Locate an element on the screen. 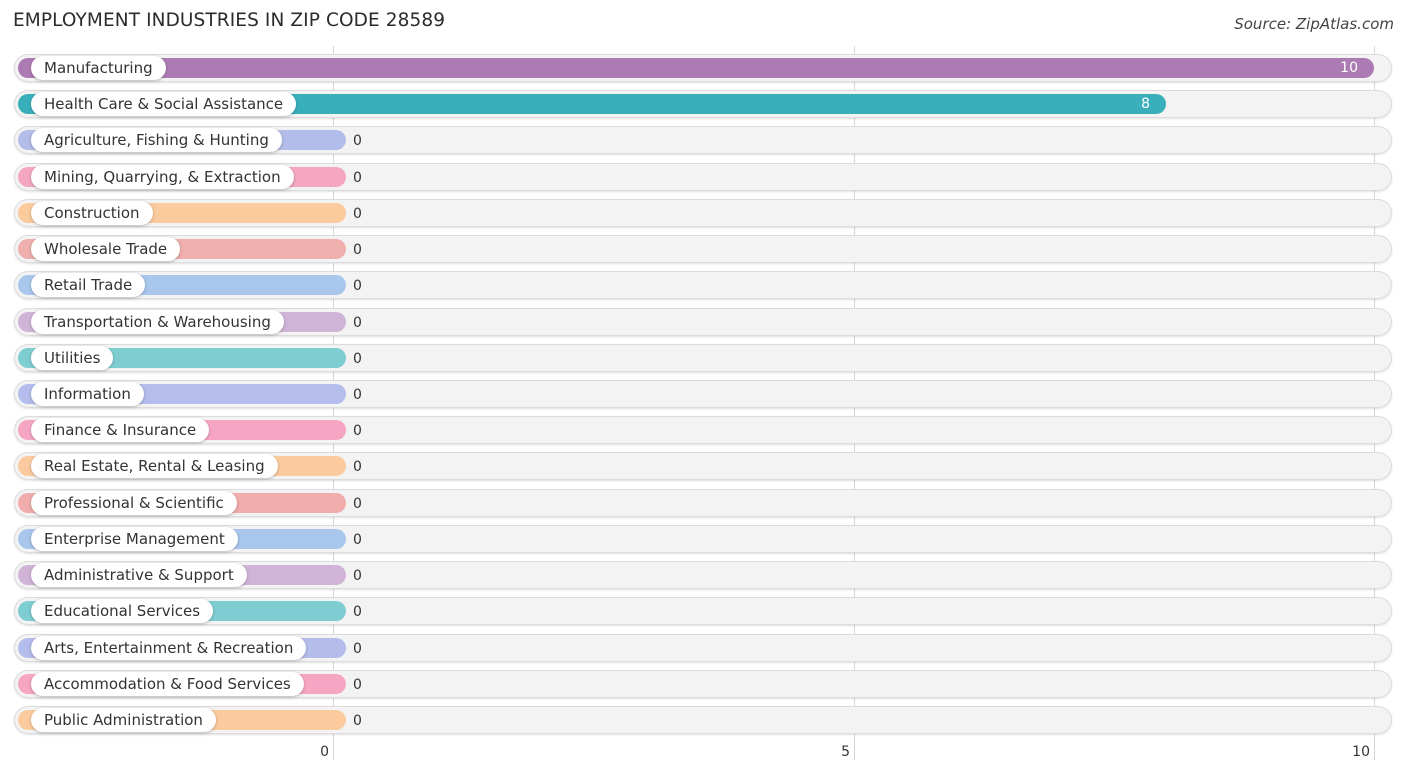  category-label: Retail Trade is located at coordinates (88, 285).